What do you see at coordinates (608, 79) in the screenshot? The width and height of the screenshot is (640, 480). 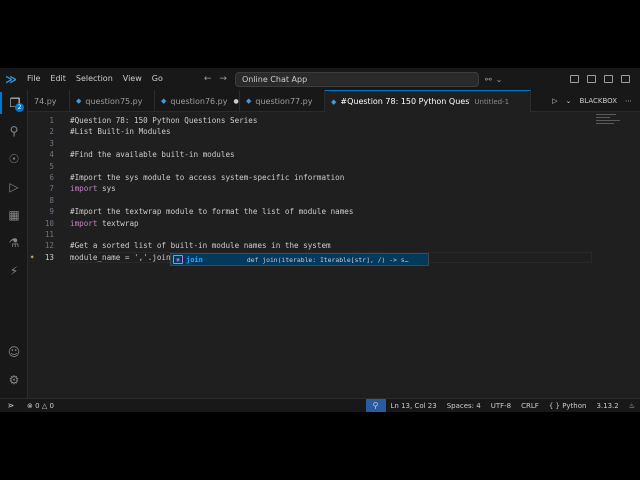 I see `toggle-secondary-sidebar-icon` at bounding box center [608, 79].